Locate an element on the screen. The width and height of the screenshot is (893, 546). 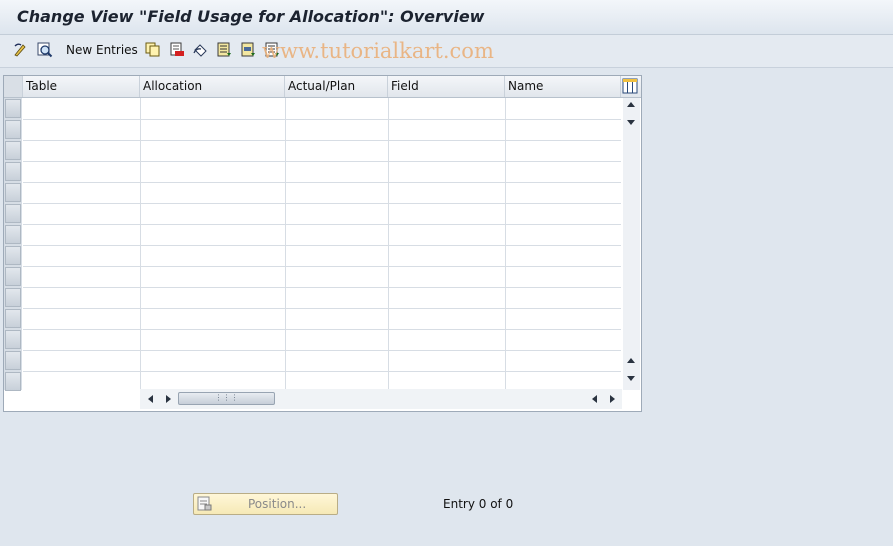
row-selector-column is located at coordinates (13, 244).